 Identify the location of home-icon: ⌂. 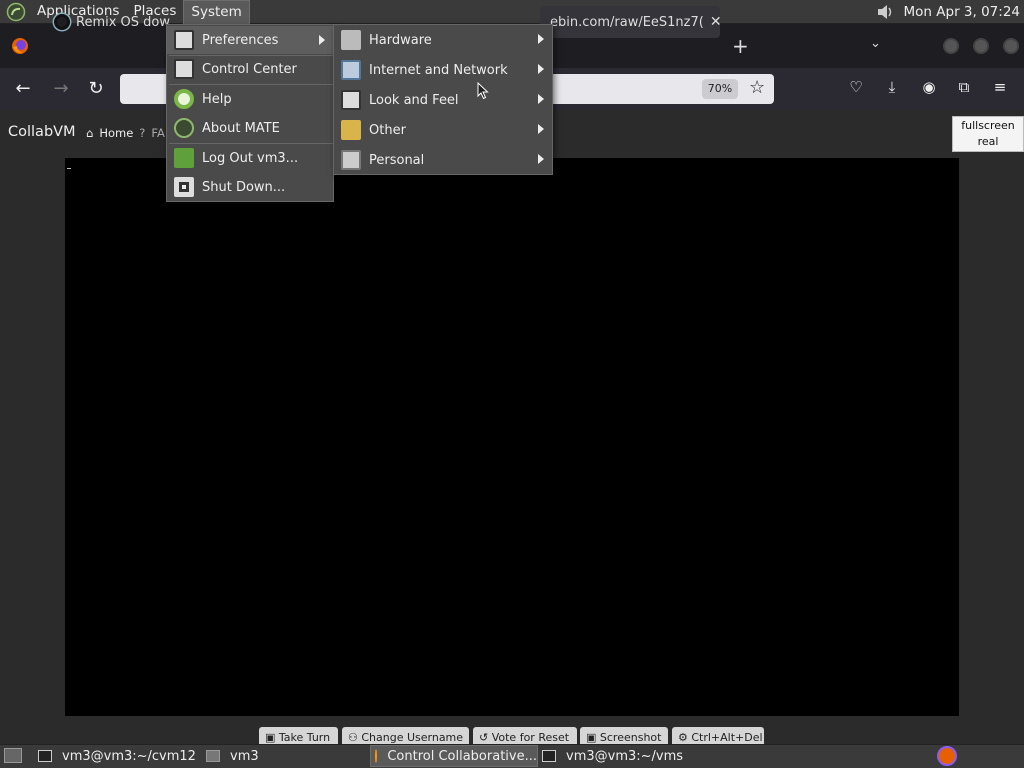
(89, 133).